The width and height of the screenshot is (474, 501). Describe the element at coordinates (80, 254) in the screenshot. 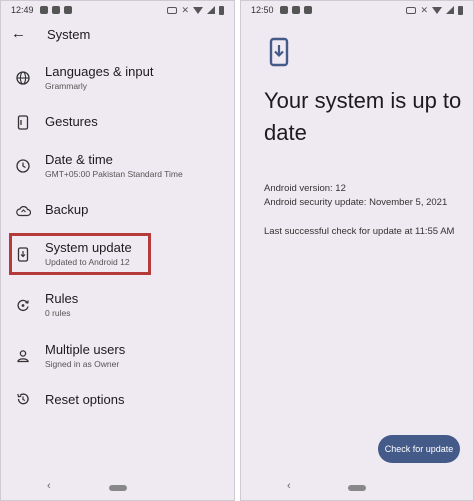

I see `highlight-box` at that location.